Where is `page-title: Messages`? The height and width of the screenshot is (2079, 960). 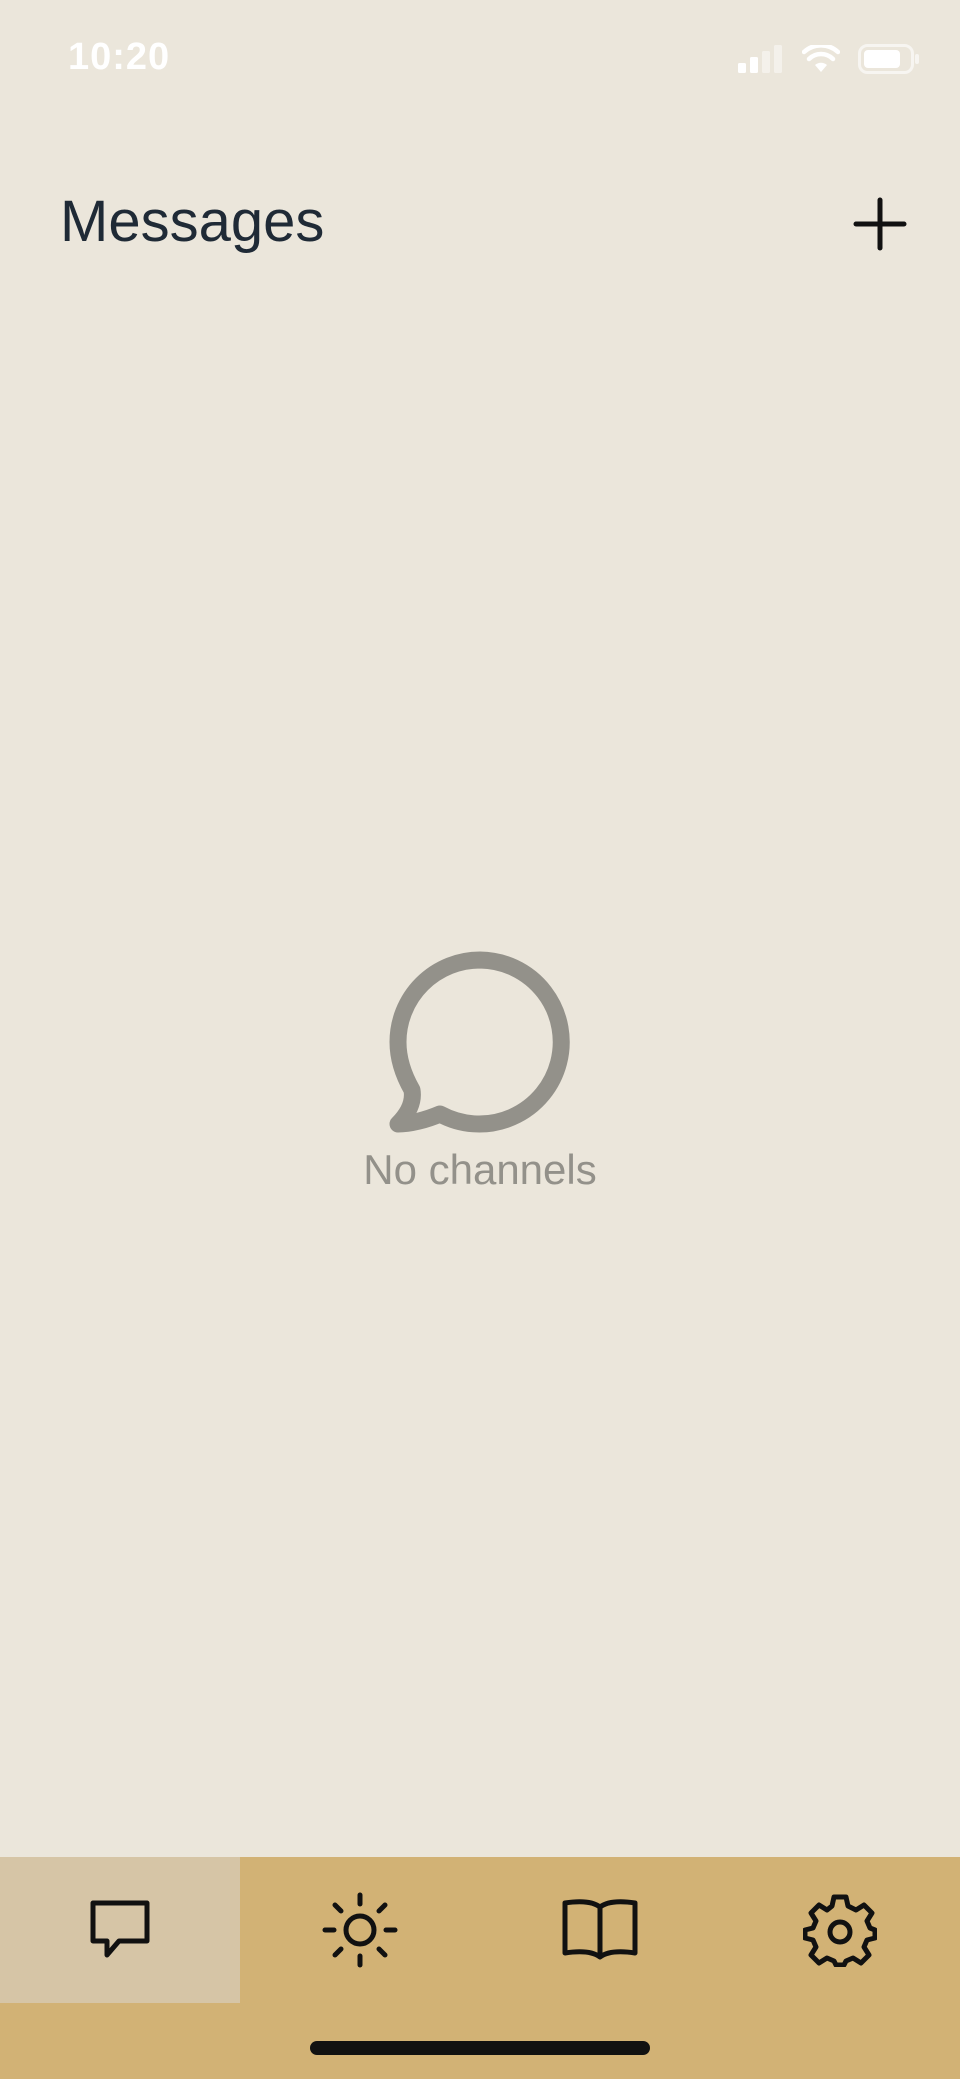 page-title: Messages is located at coordinates (192, 221).